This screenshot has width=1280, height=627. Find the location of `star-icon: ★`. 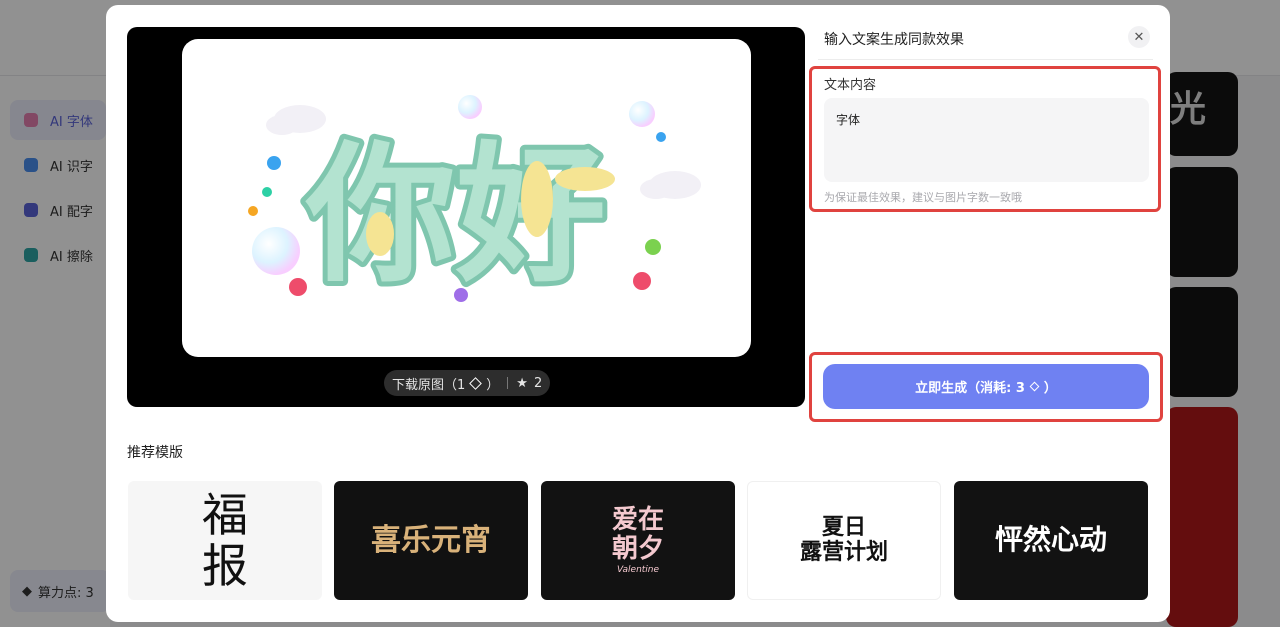

star-icon: ★ is located at coordinates (522, 383).